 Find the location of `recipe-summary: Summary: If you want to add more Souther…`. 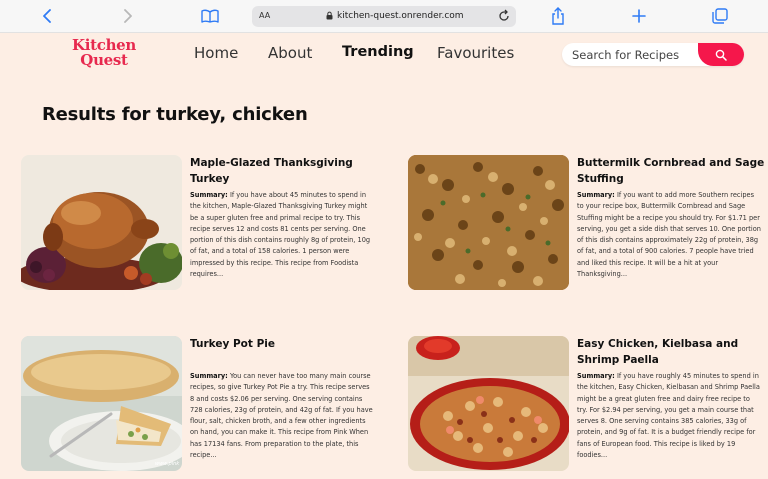

recipe-summary: Summary: If you want to add more Souther… is located at coordinates (669, 235).